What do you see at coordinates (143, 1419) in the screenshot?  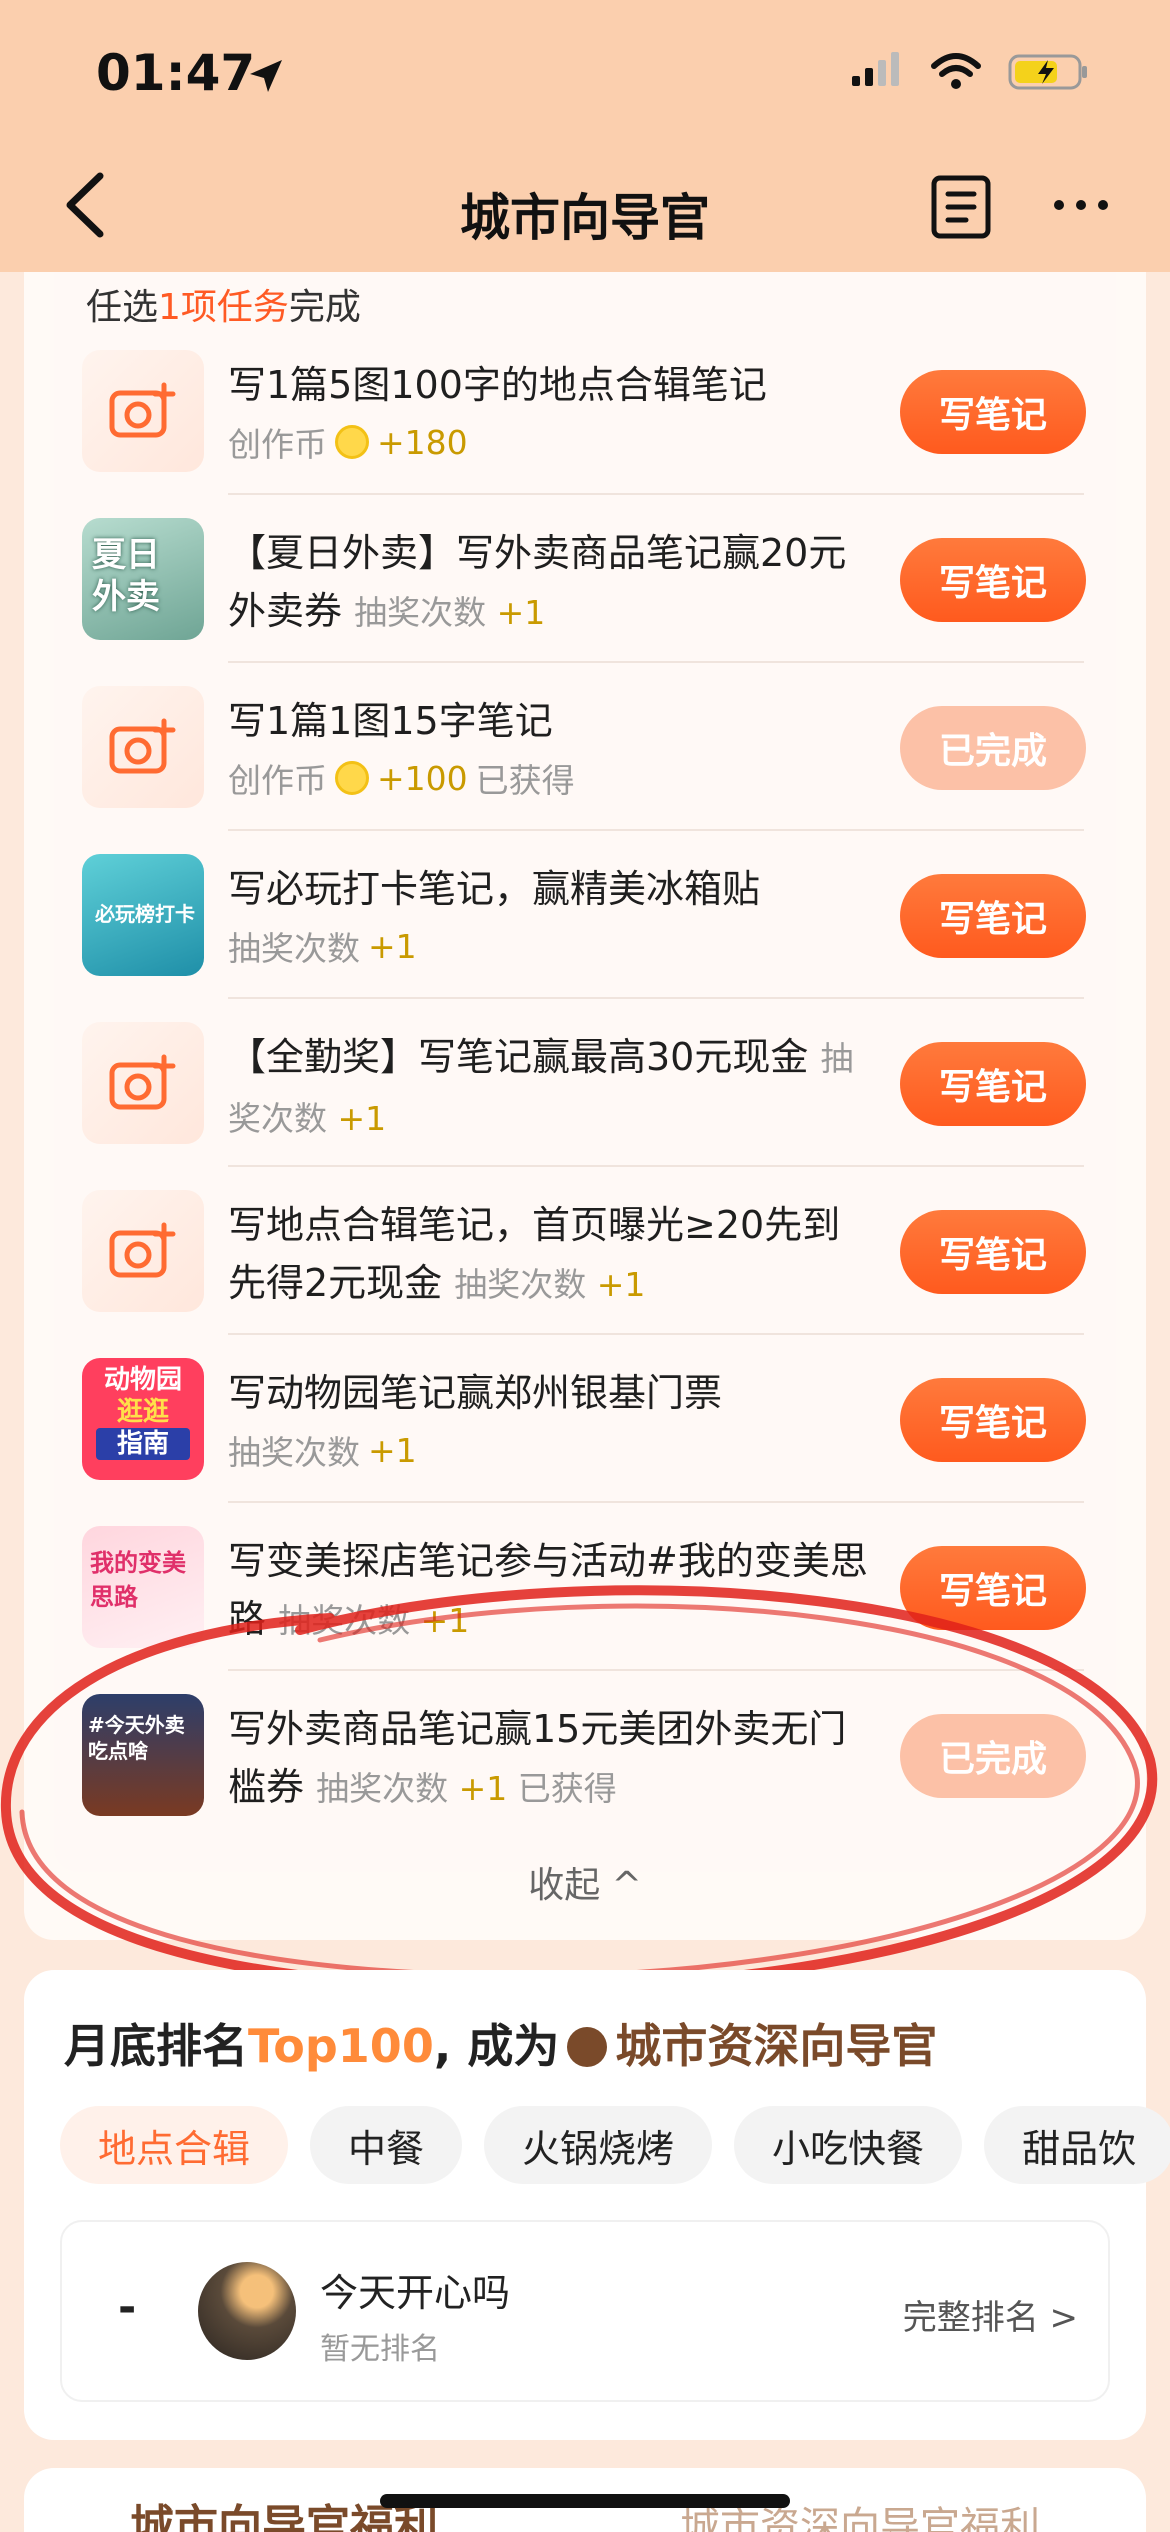 I see `zoo-guide-thumbnail: 动物园 逛逛 指南` at bounding box center [143, 1419].